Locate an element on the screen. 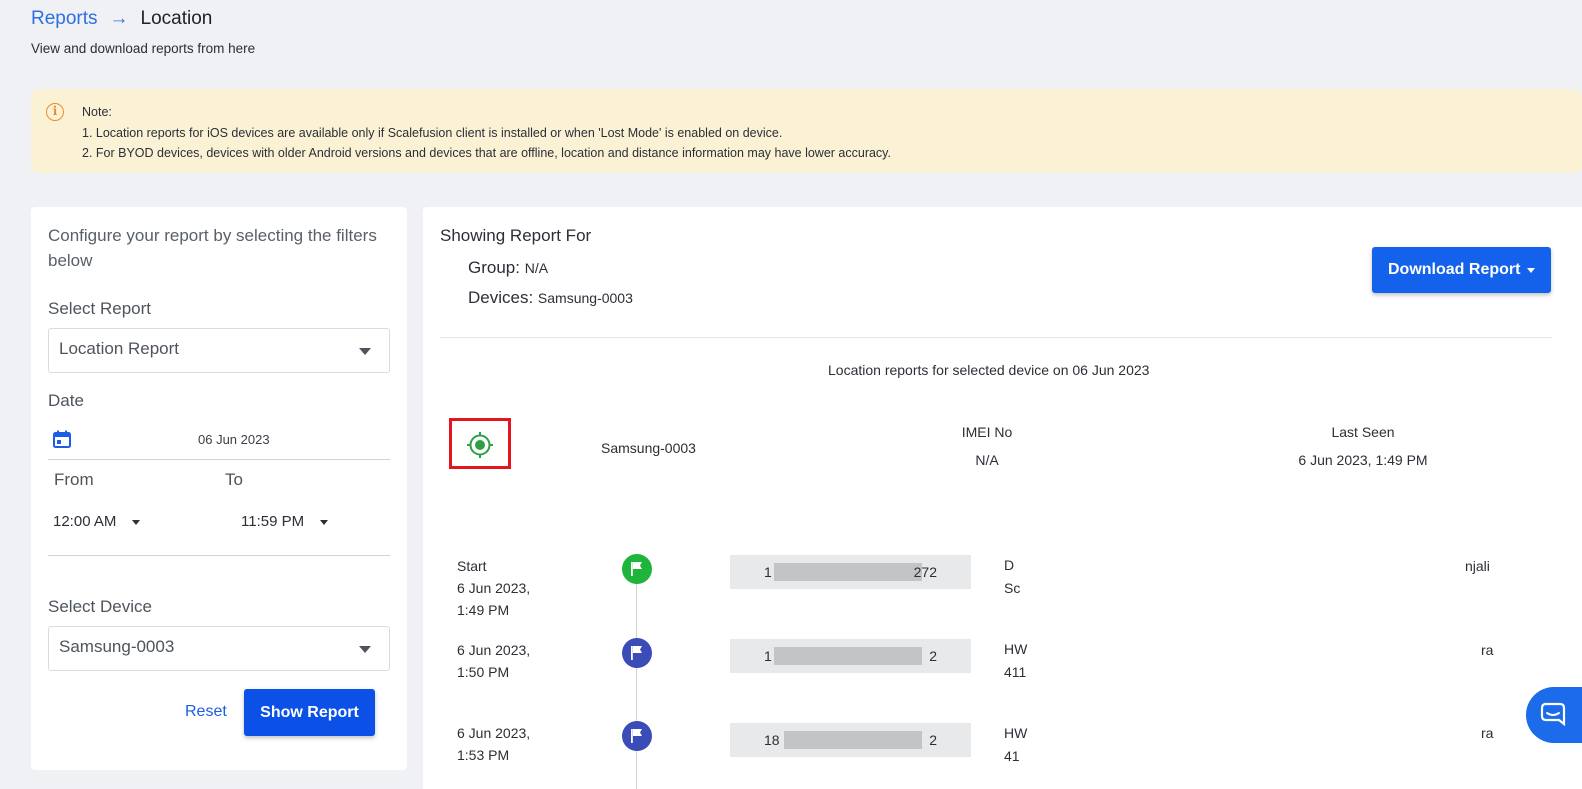  coordinates-field: 1 2 is located at coordinates (850, 656).